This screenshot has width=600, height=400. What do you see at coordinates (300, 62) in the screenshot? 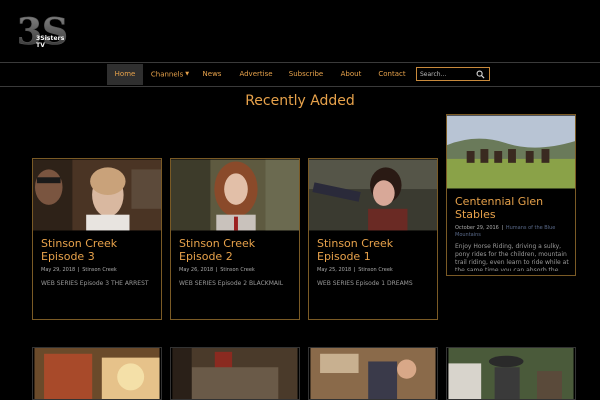
I see `header-divider-top` at bounding box center [300, 62].